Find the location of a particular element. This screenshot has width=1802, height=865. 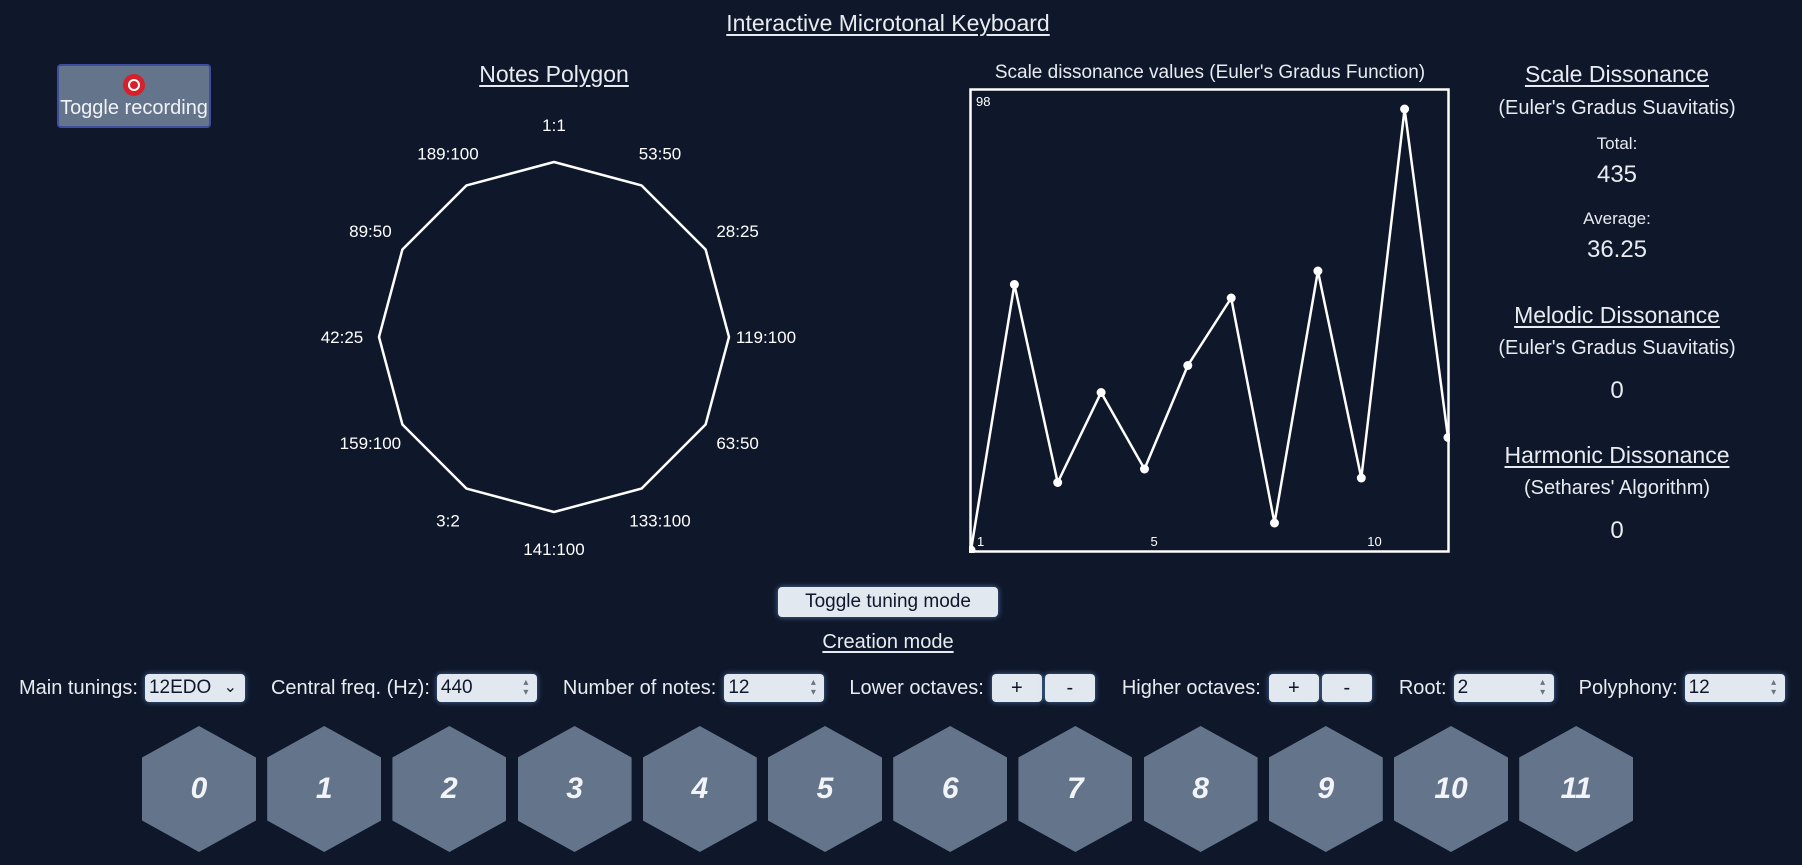

key-4: 4 is located at coordinates (699, 789).